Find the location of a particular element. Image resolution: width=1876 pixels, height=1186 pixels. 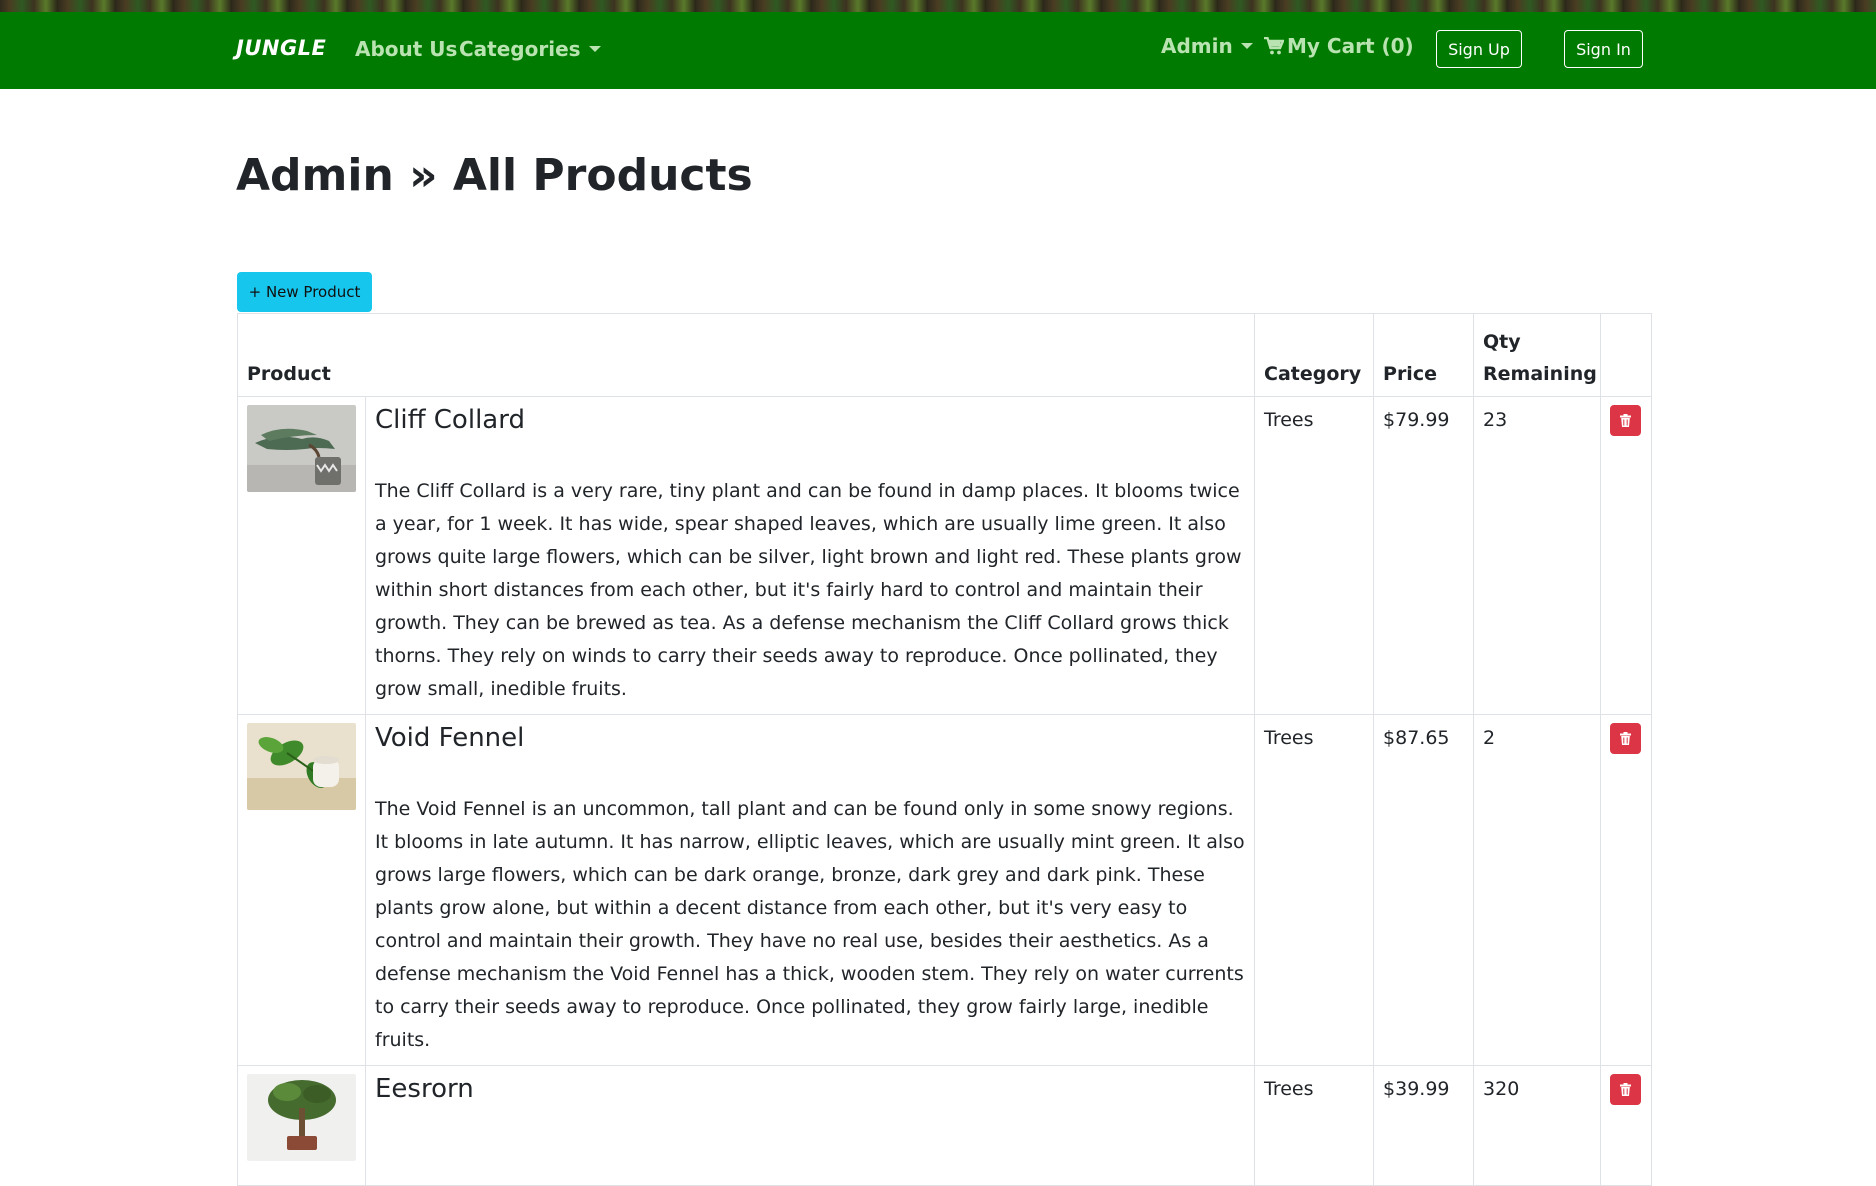

nav-categories-label: Categories is located at coordinates (520, 49).